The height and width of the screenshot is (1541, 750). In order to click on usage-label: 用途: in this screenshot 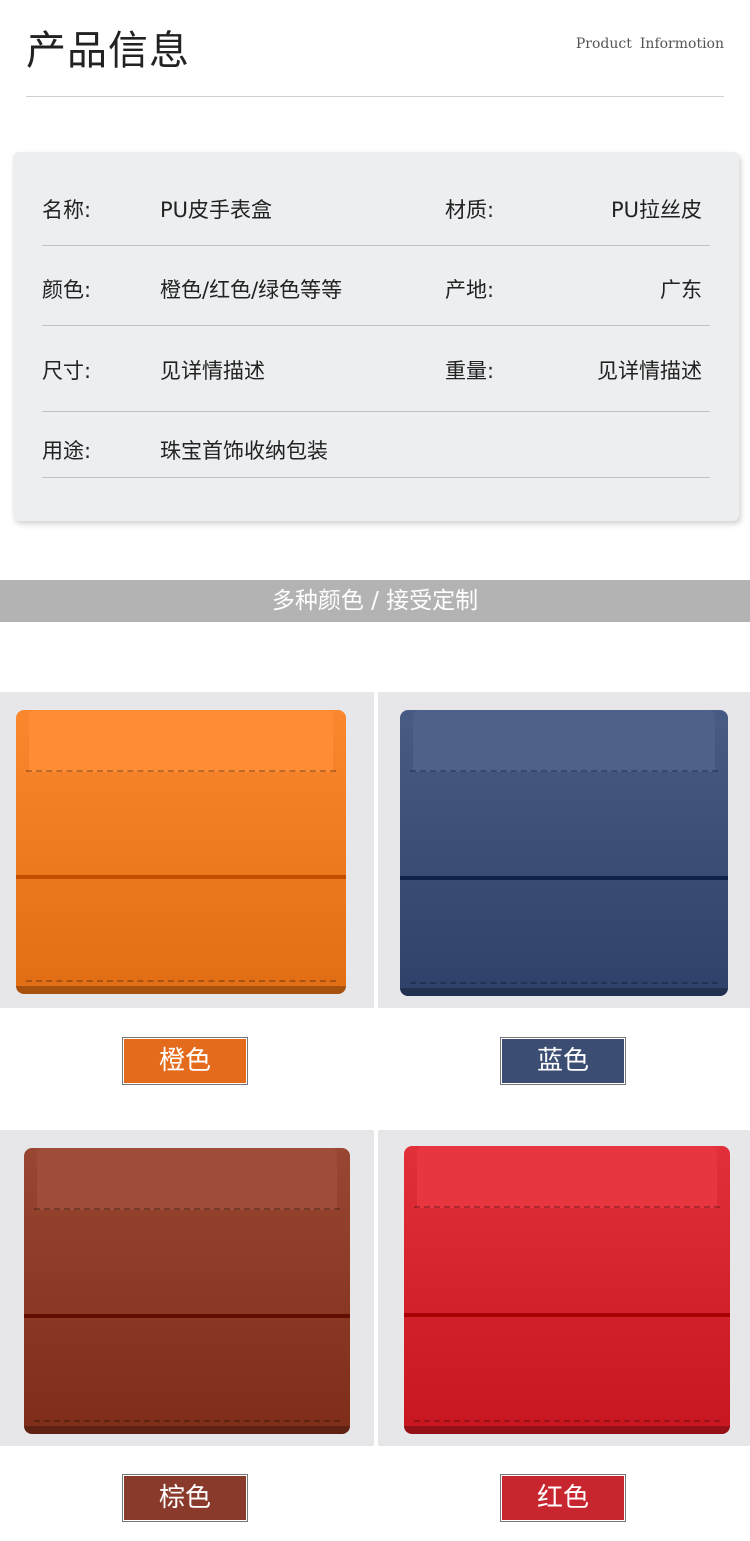, I will do `click(67, 451)`.